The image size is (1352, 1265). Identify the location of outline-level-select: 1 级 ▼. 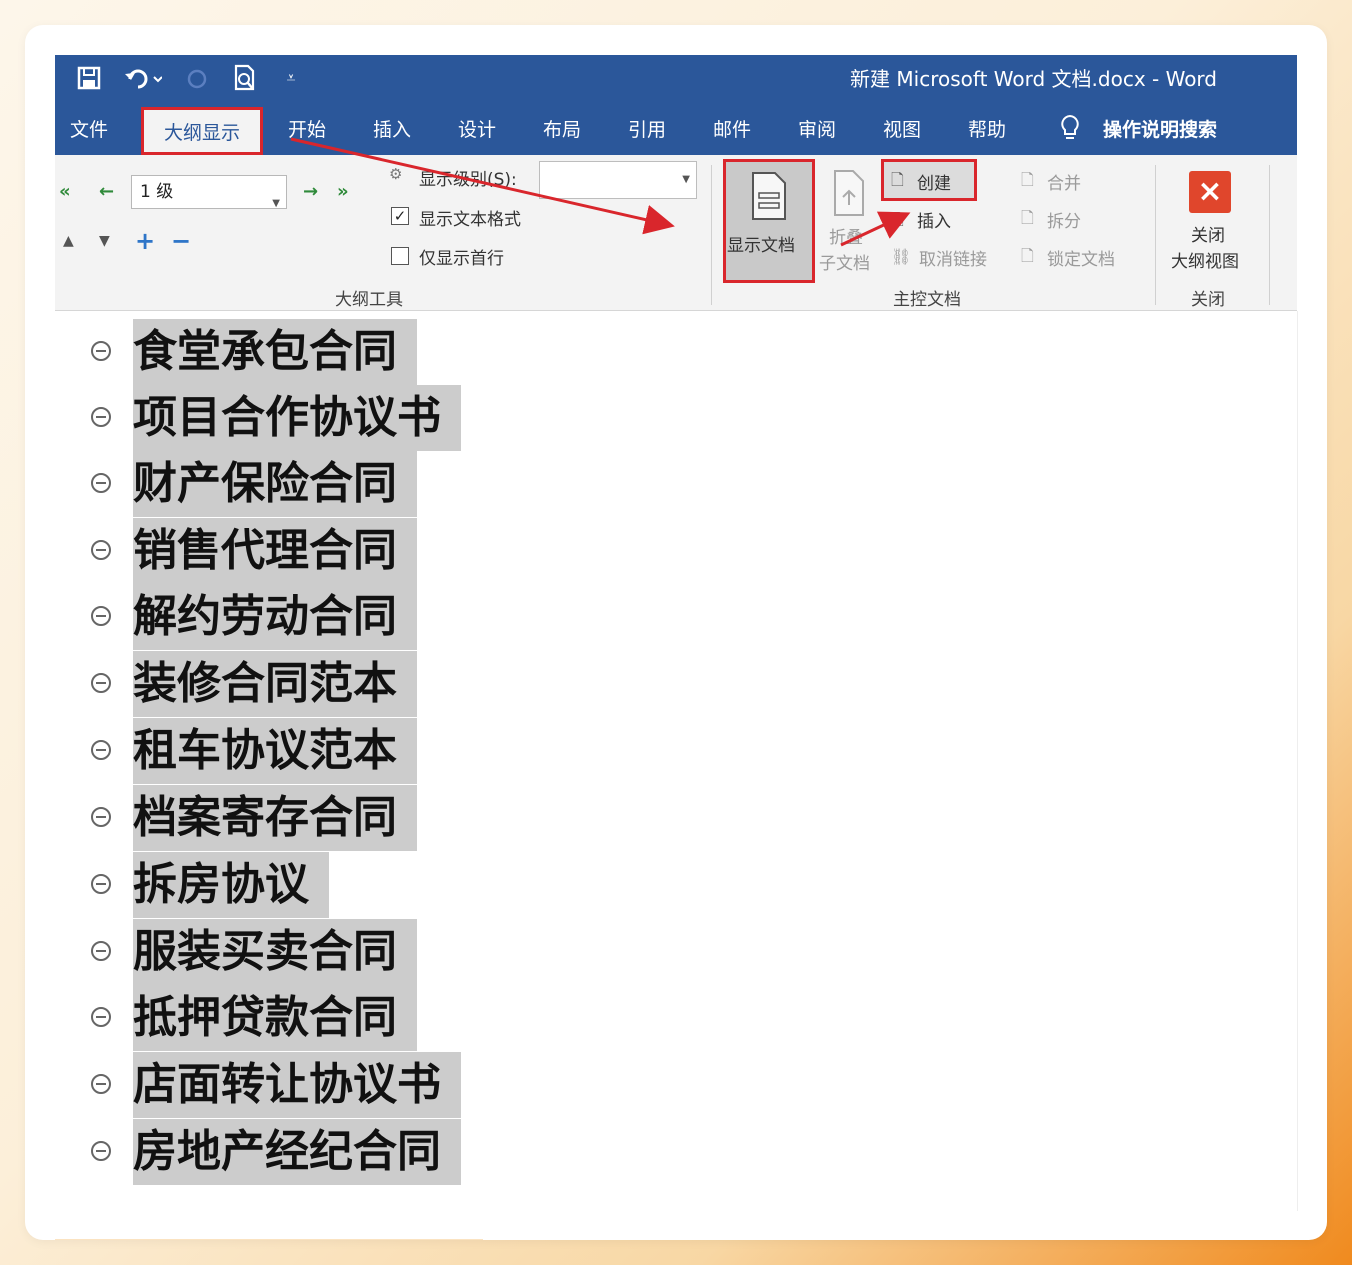
(209, 192).